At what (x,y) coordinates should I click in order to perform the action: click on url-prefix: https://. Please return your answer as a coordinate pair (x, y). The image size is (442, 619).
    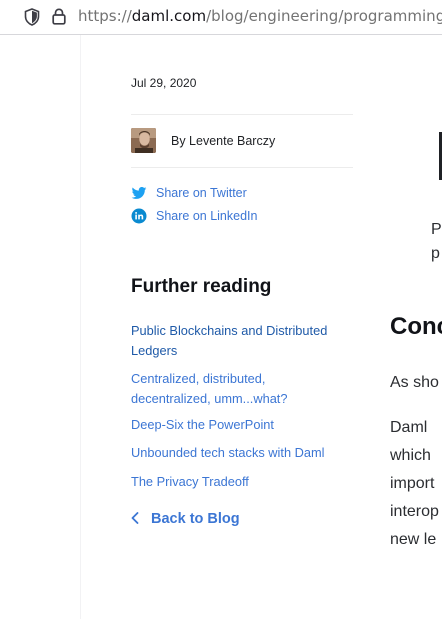
    Looking at the image, I should click on (105, 16).